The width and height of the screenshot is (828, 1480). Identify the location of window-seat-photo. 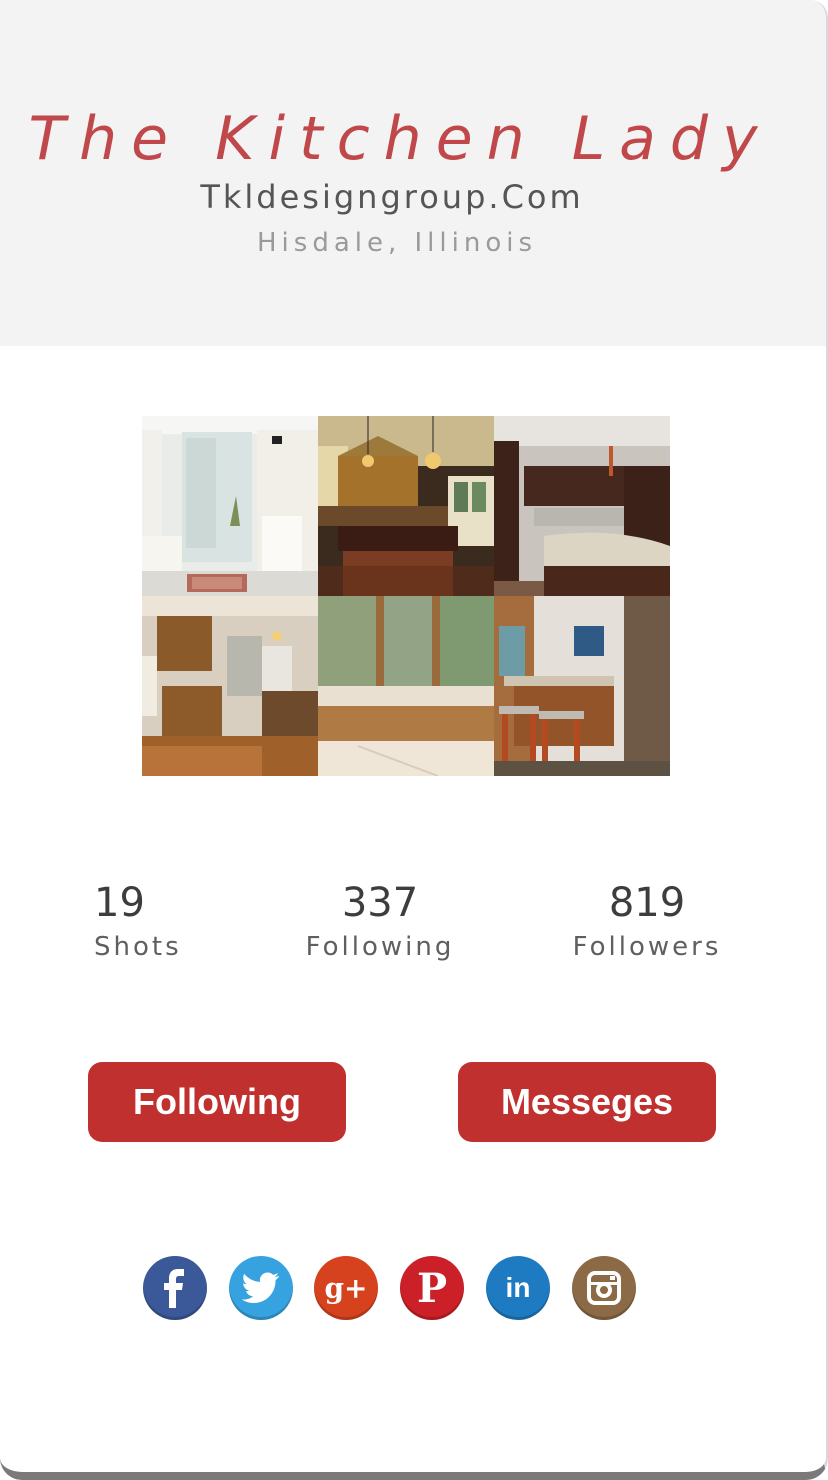
(406, 686).